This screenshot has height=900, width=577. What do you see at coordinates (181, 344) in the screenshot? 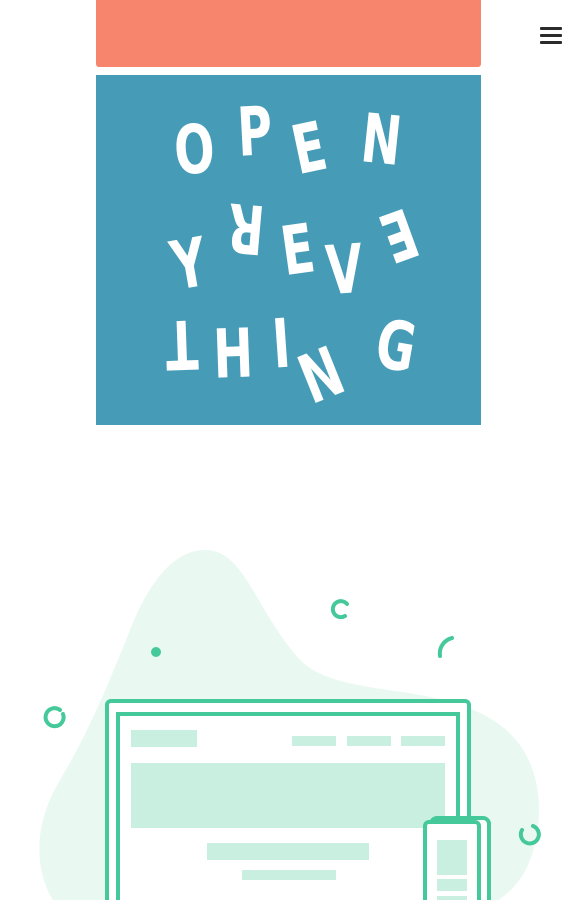
I see `poster-letter: T` at bounding box center [181, 344].